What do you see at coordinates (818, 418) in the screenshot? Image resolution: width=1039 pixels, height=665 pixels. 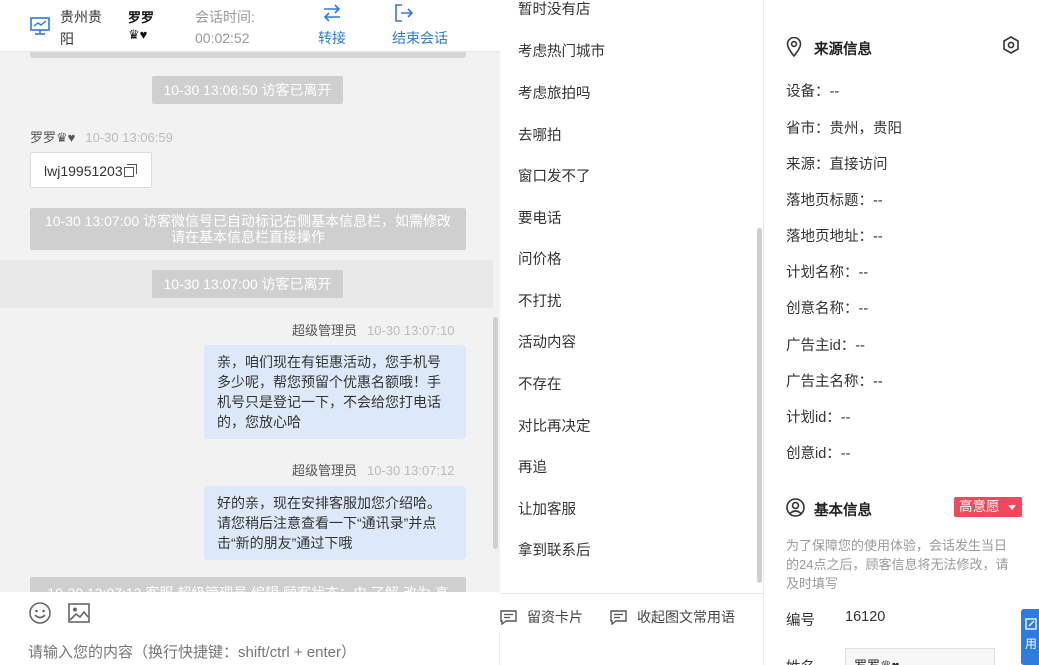 I see `source-plan-id: 计划id：--` at bounding box center [818, 418].